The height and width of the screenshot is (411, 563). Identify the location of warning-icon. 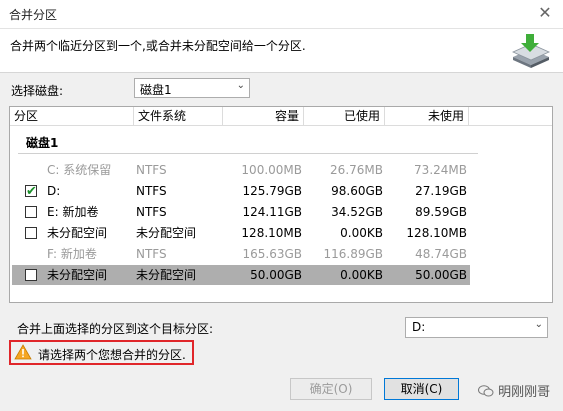
(23, 352).